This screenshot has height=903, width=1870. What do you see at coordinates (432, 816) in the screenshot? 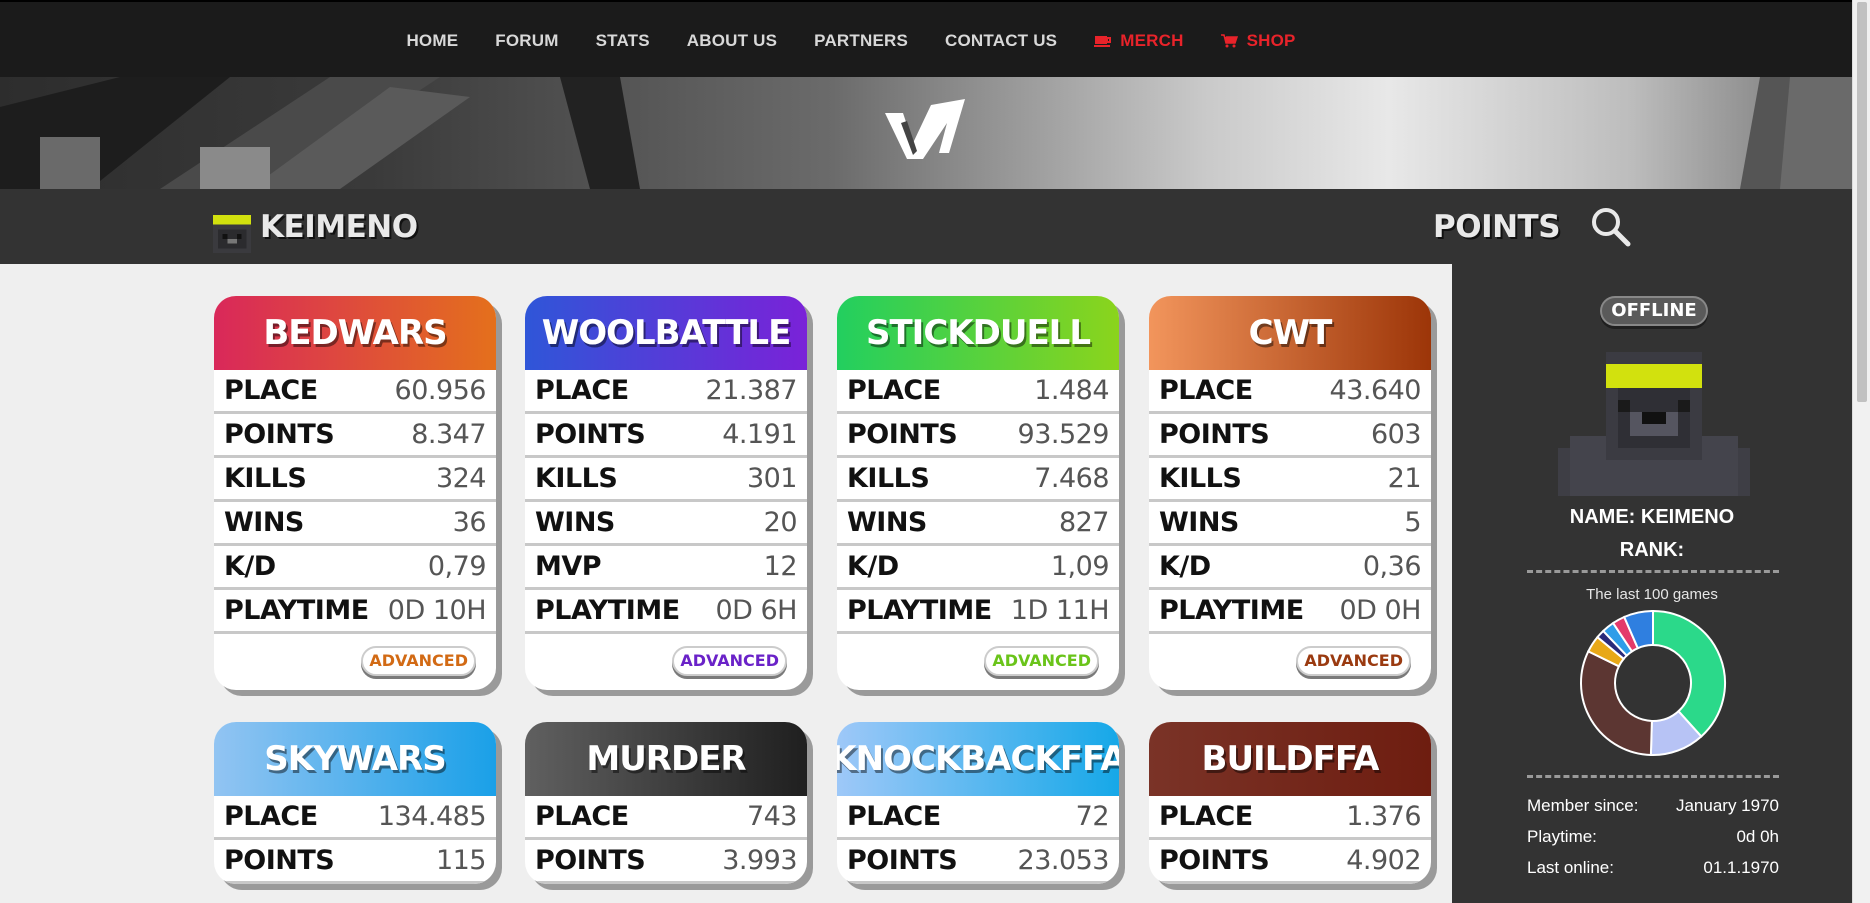
I see `stat-value: 134.485` at bounding box center [432, 816].